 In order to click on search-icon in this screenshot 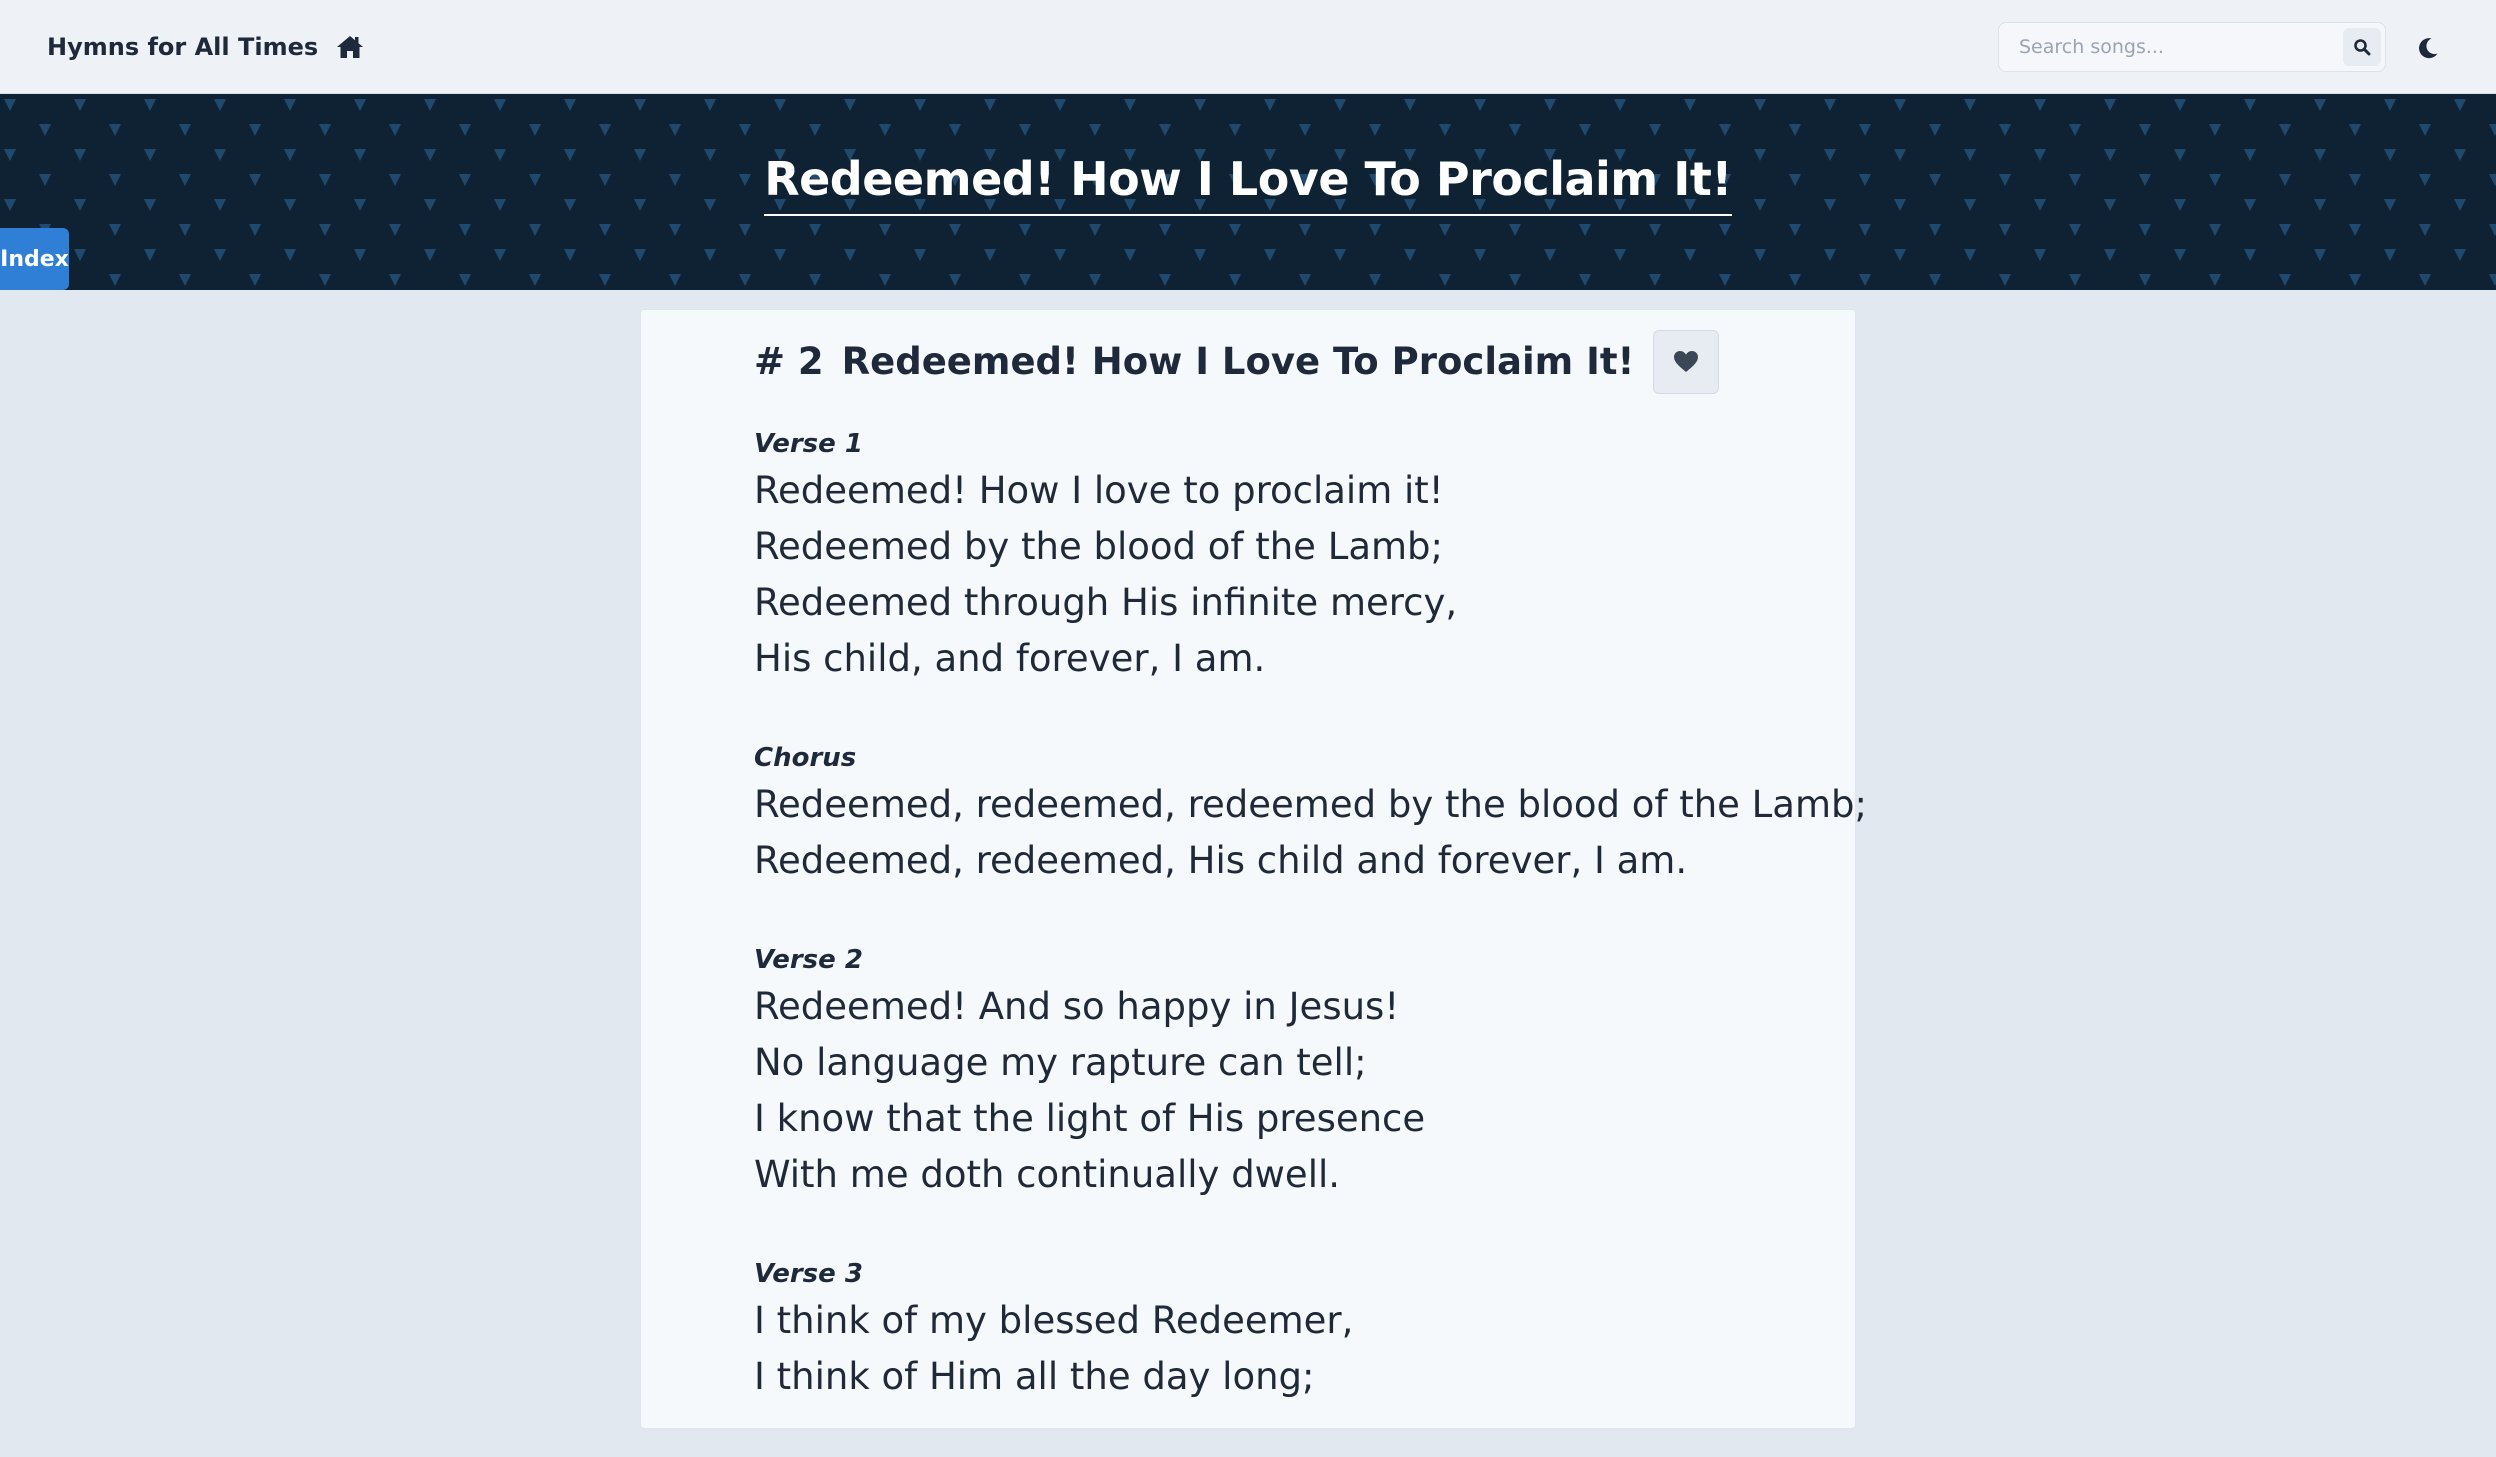, I will do `click(2362, 47)`.